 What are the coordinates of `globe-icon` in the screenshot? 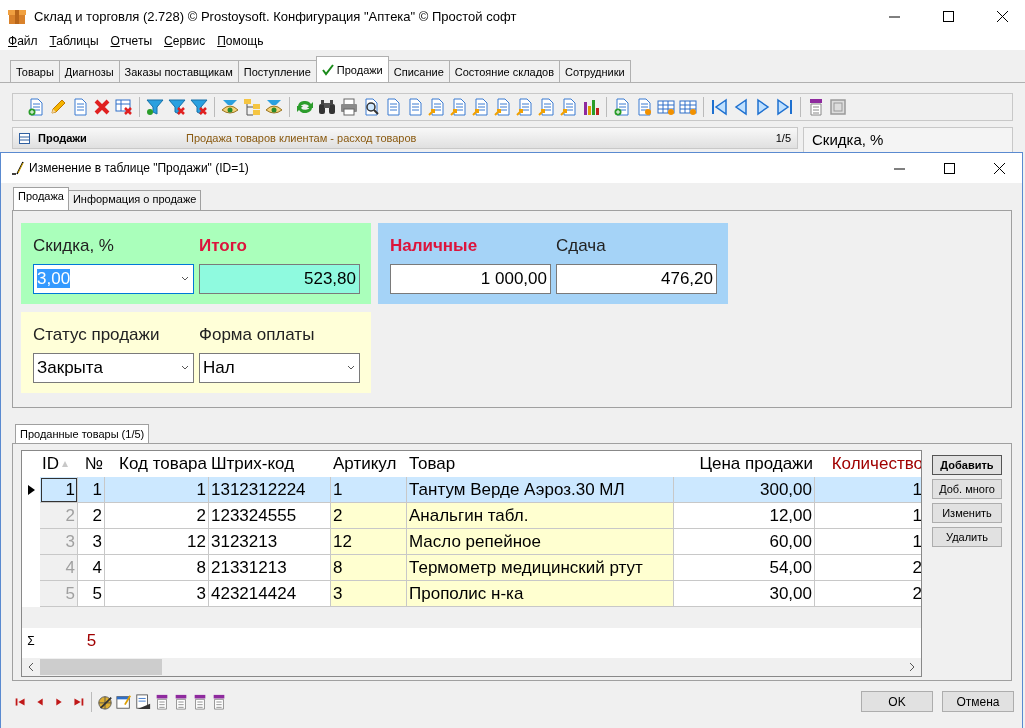 It's located at (105, 701).